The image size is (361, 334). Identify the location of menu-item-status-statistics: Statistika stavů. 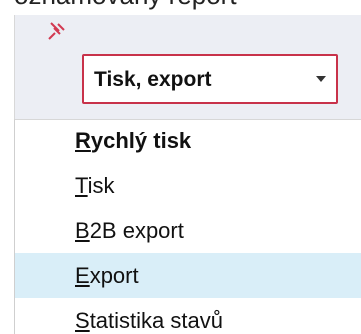
(188, 316).